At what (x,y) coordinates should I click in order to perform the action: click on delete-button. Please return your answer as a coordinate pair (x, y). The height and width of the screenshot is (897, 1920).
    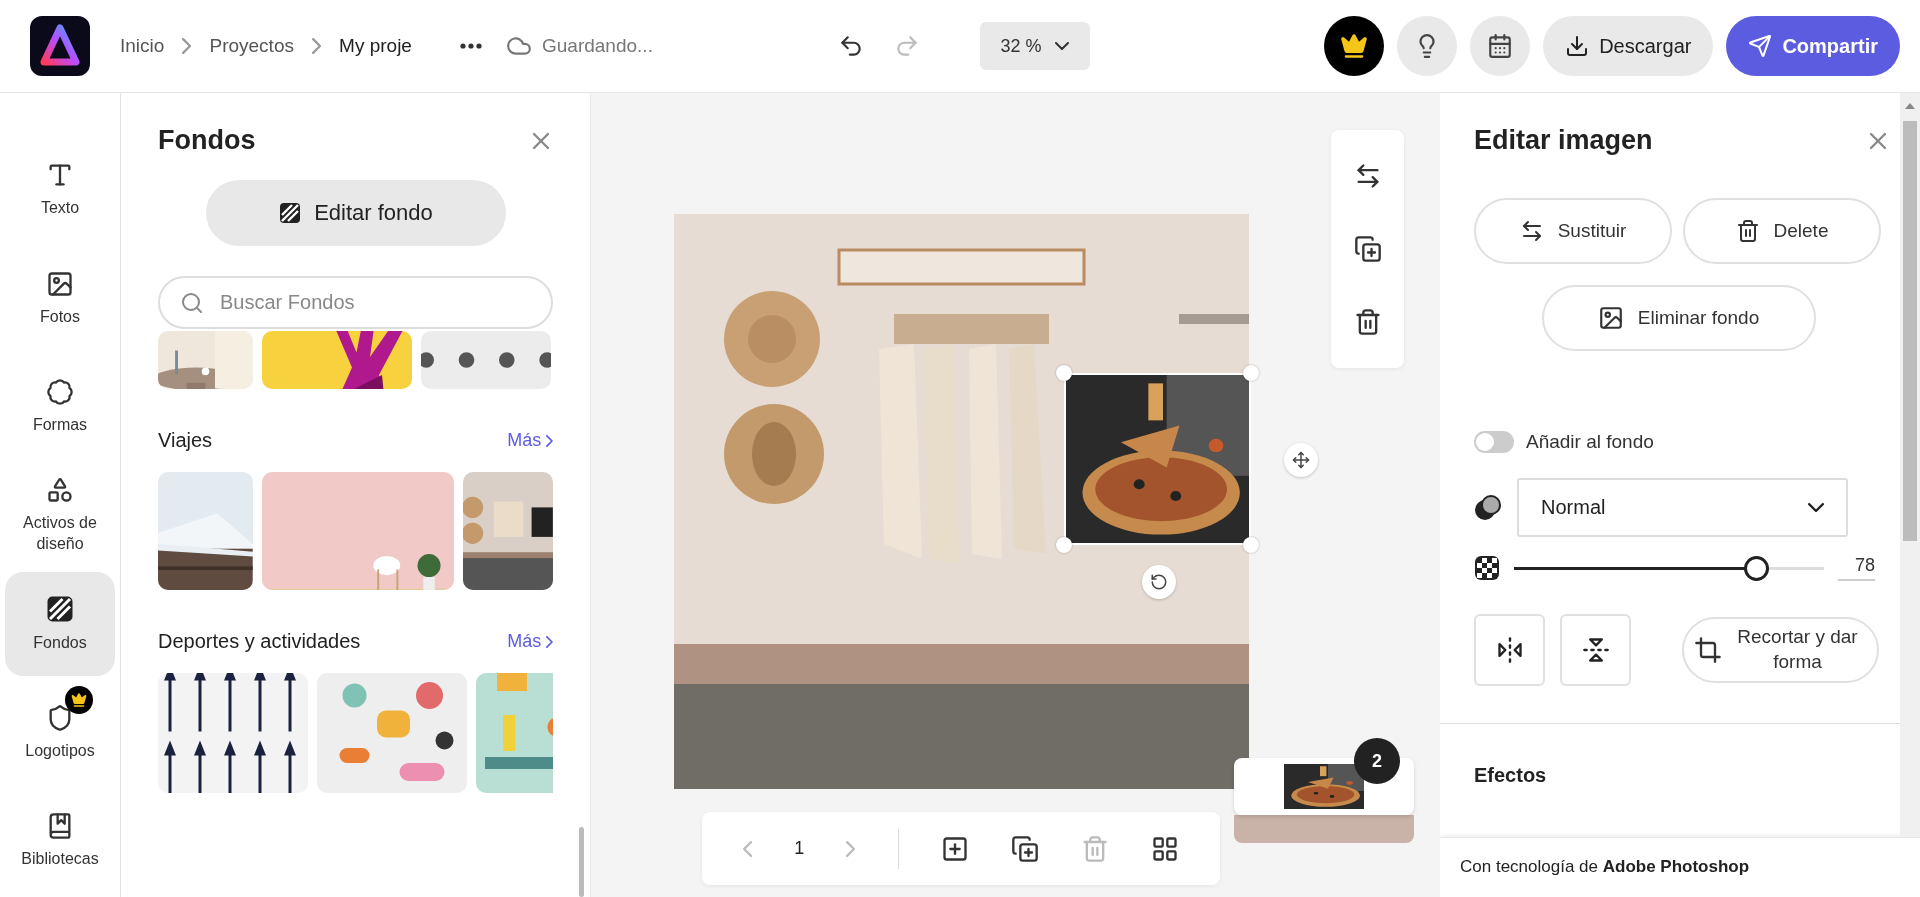
    Looking at the image, I should click on (1367, 321).